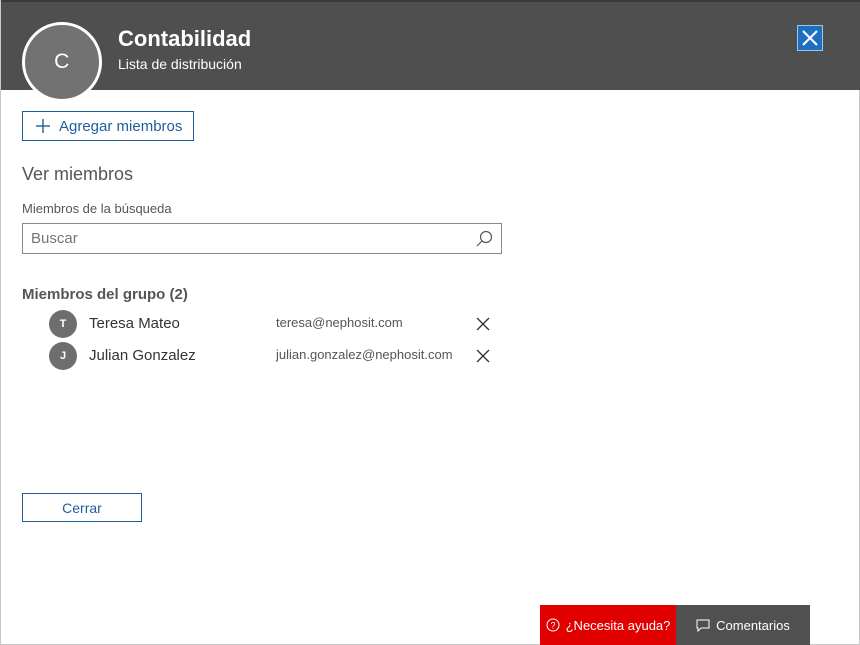 This screenshot has height=645, width=860. I want to click on search-input, so click(246, 238).